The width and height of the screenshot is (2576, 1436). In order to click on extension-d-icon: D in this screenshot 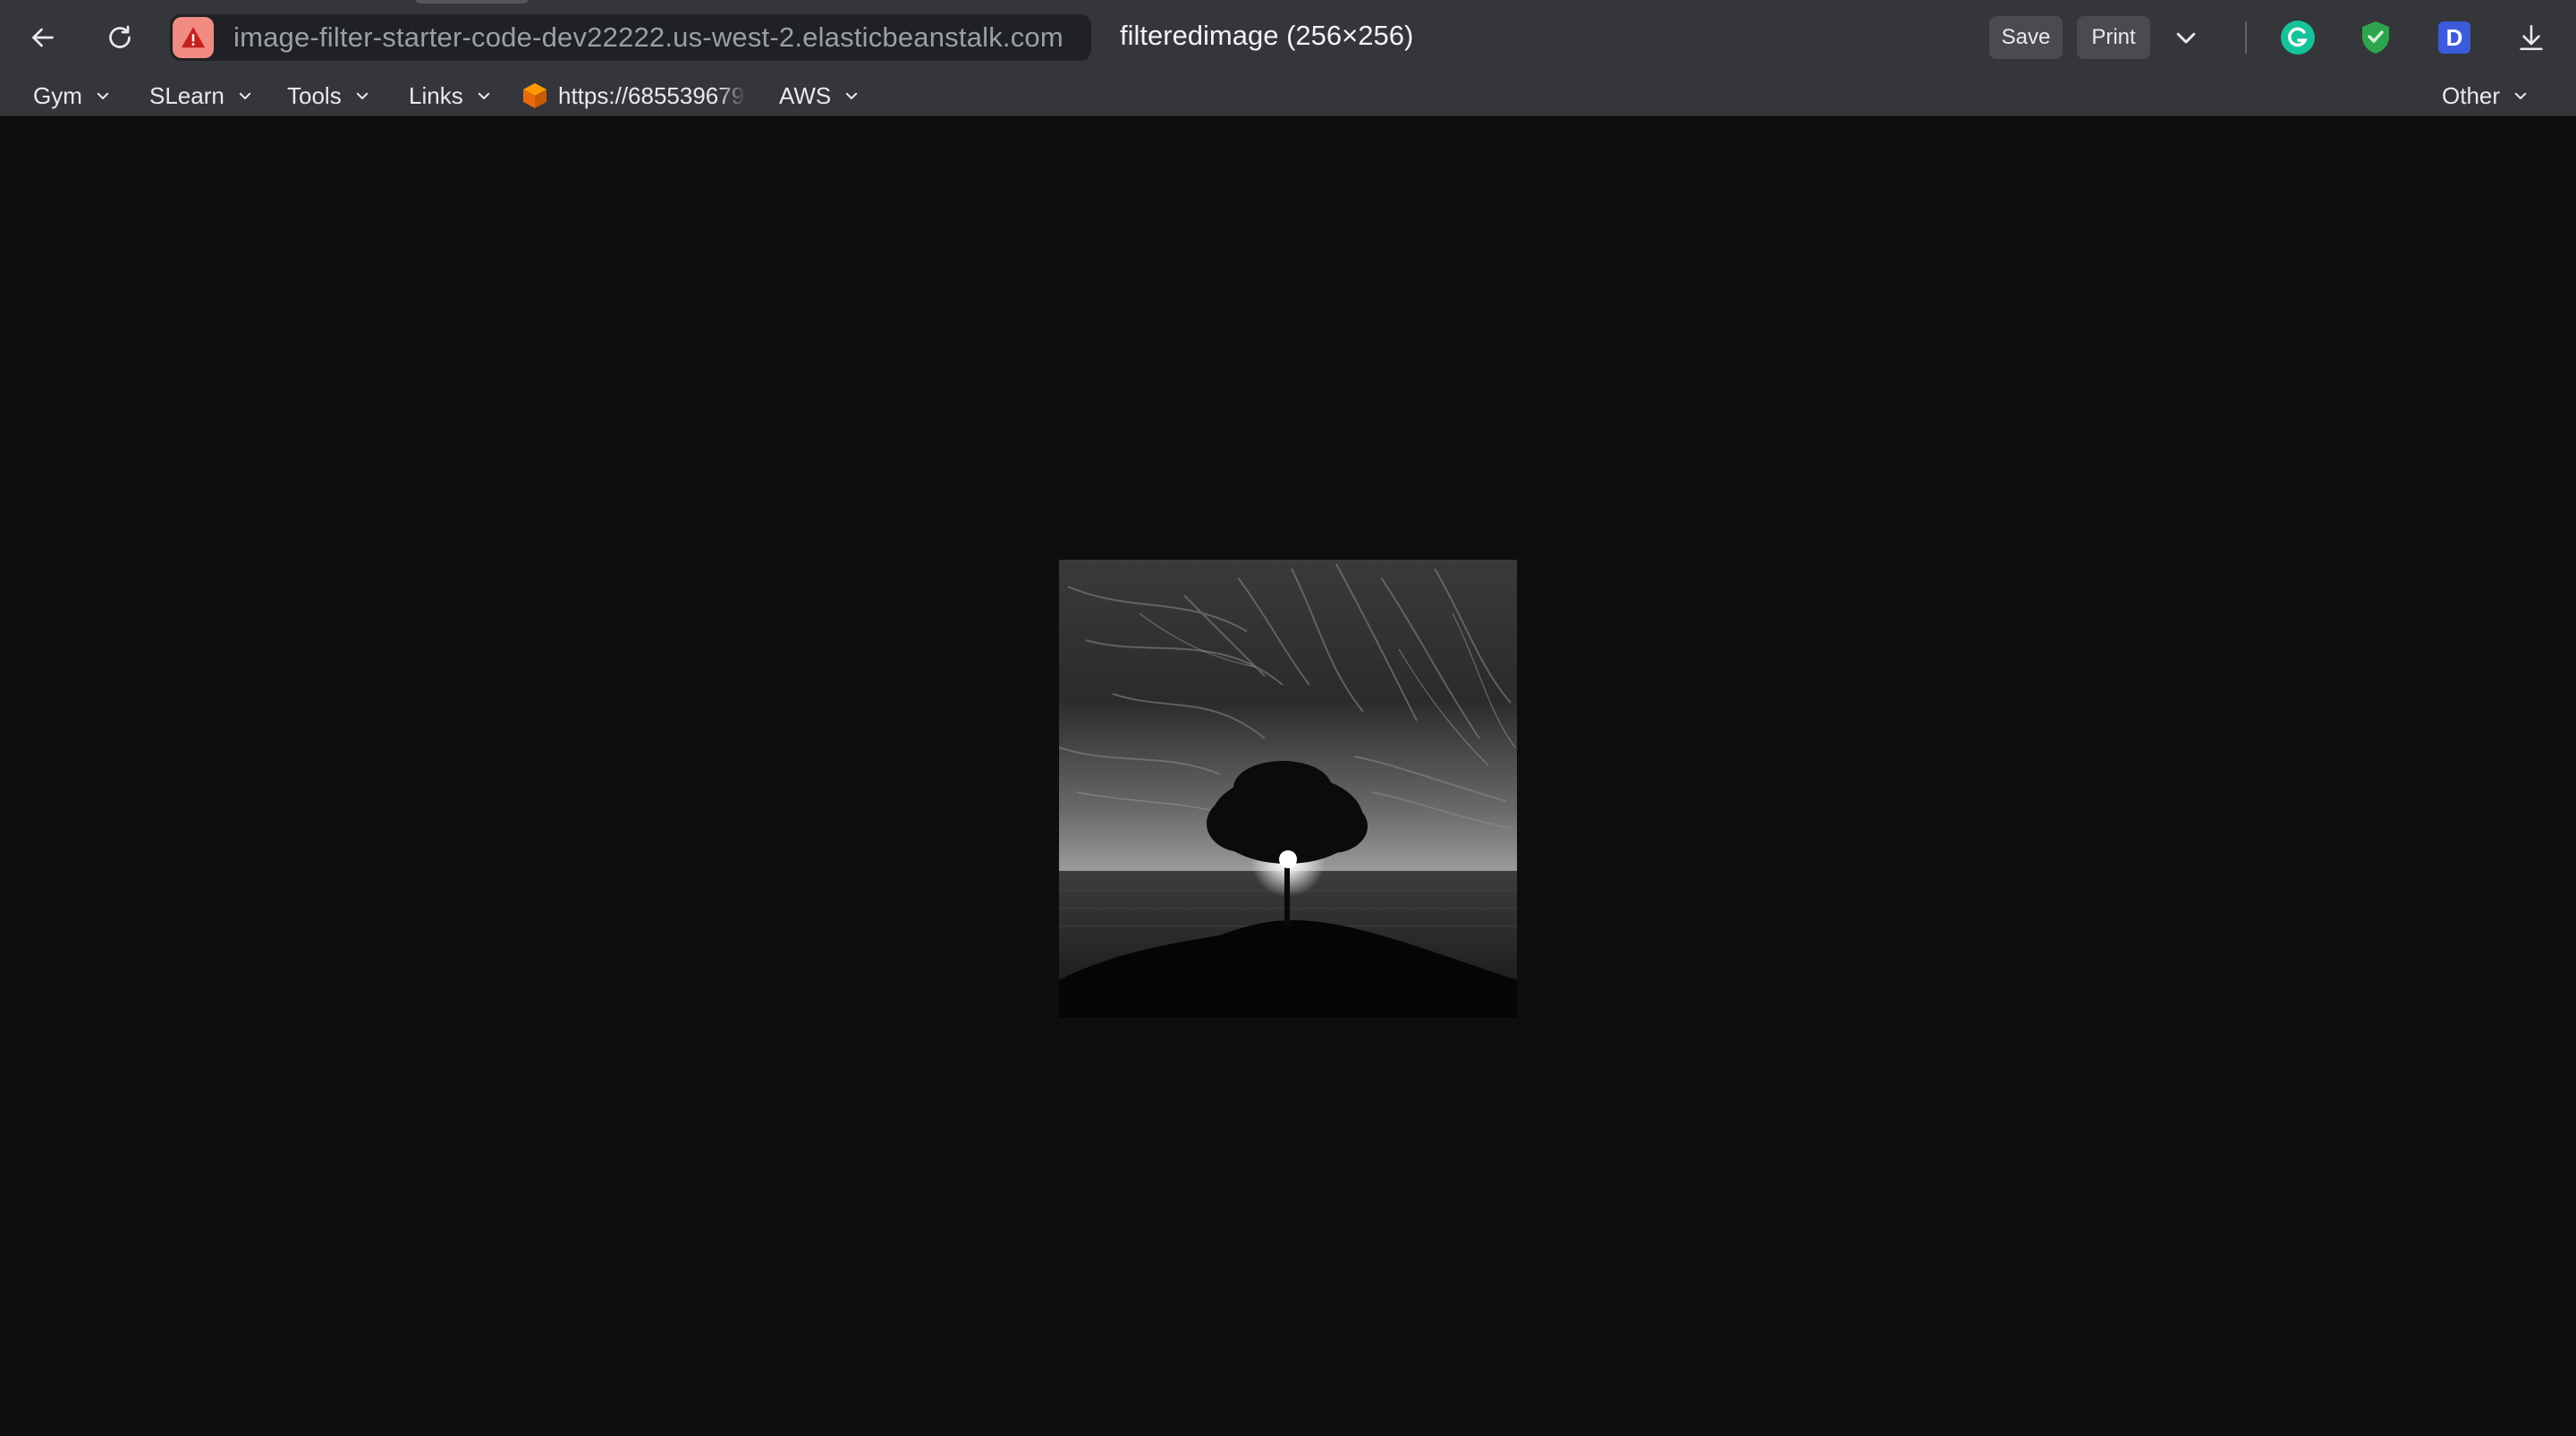, I will do `click(2454, 37)`.